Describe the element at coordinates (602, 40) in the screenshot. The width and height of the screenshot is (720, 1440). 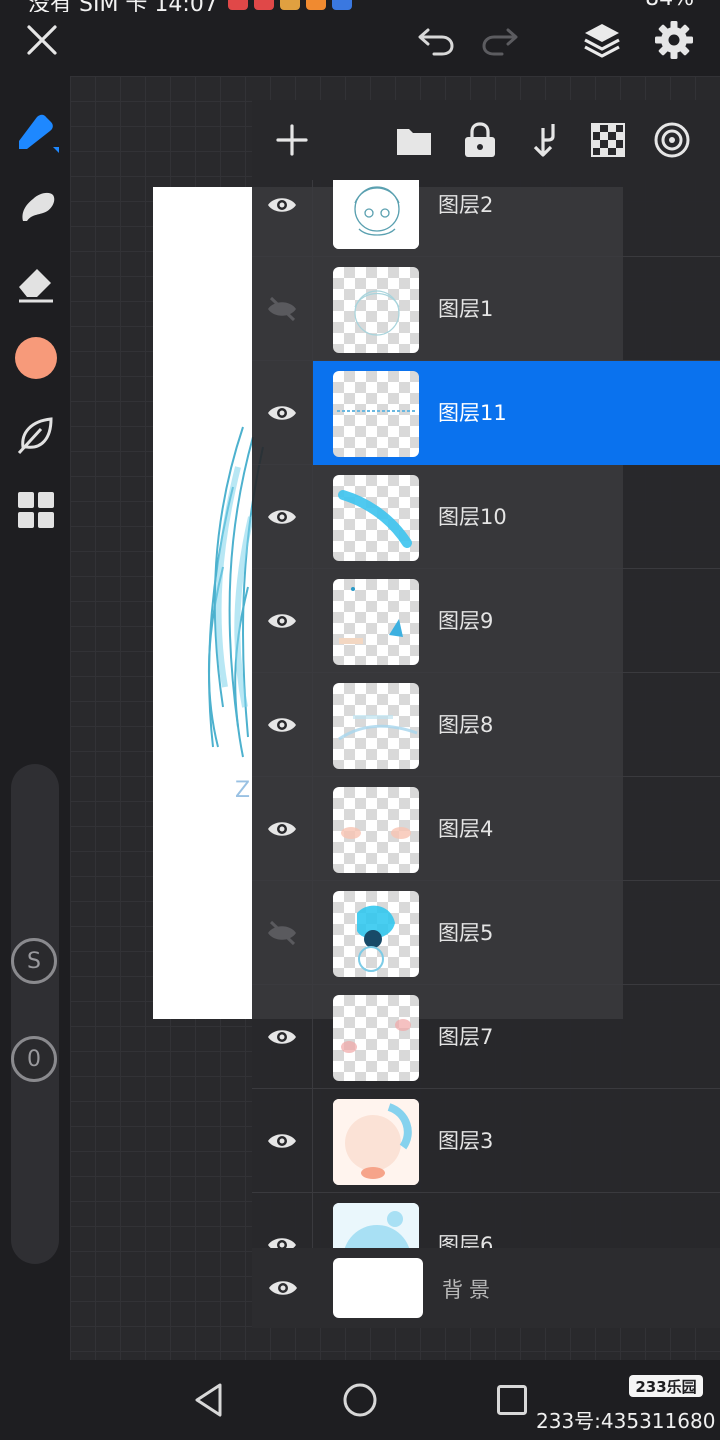
I see `layers-icon` at that location.